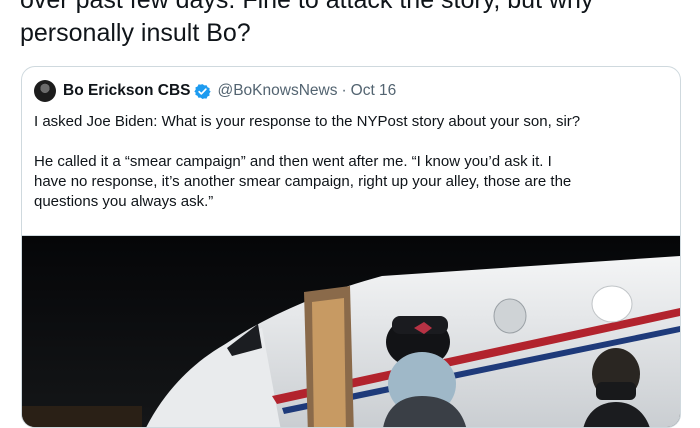 The width and height of the screenshot is (700, 428). What do you see at coordinates (124, 201) in the screenshot?
I see `quoted-paragraph-2-line-3: questions you always ask.”` at bounding box center [124, 201].